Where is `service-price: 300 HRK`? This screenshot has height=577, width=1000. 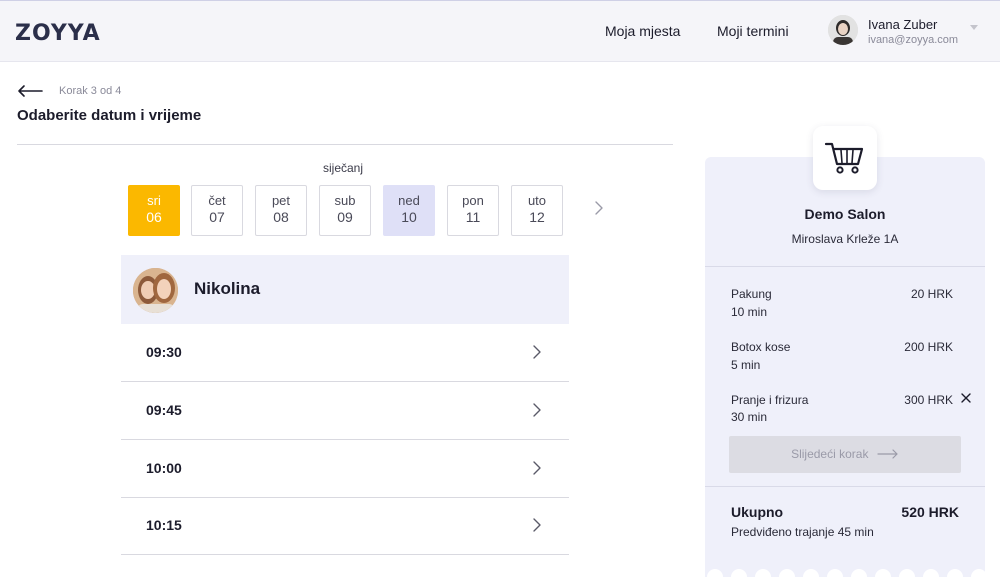
service-price: 300 HRK is located at coordinates (928, 400).